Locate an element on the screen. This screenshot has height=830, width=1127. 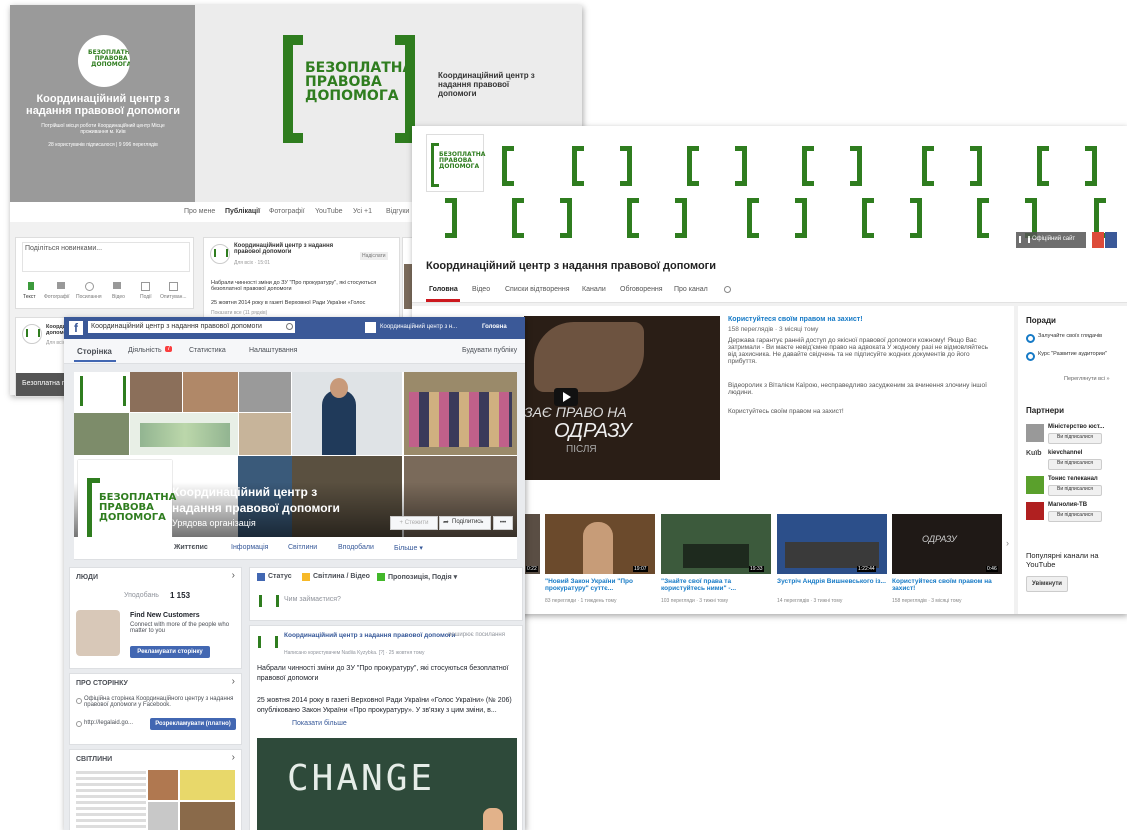
gplus-post-more: Показати все (11 рядків) is located at coordinates (239, 313).